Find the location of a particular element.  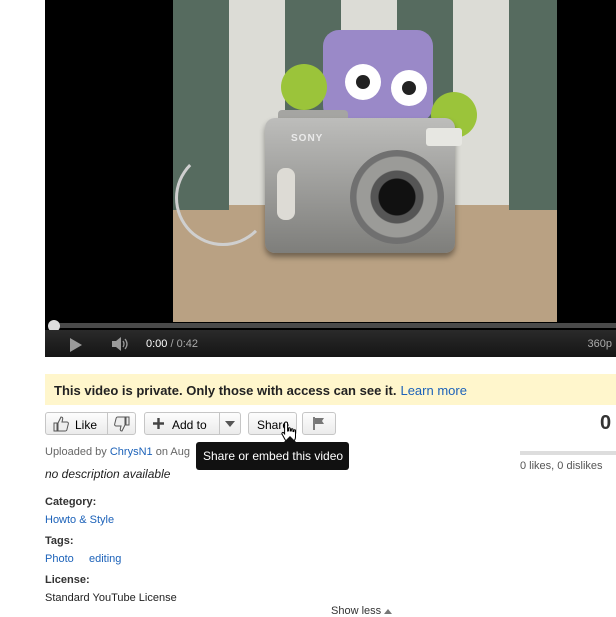

tags-heading: Tags: is located at coordinates (59, 541).